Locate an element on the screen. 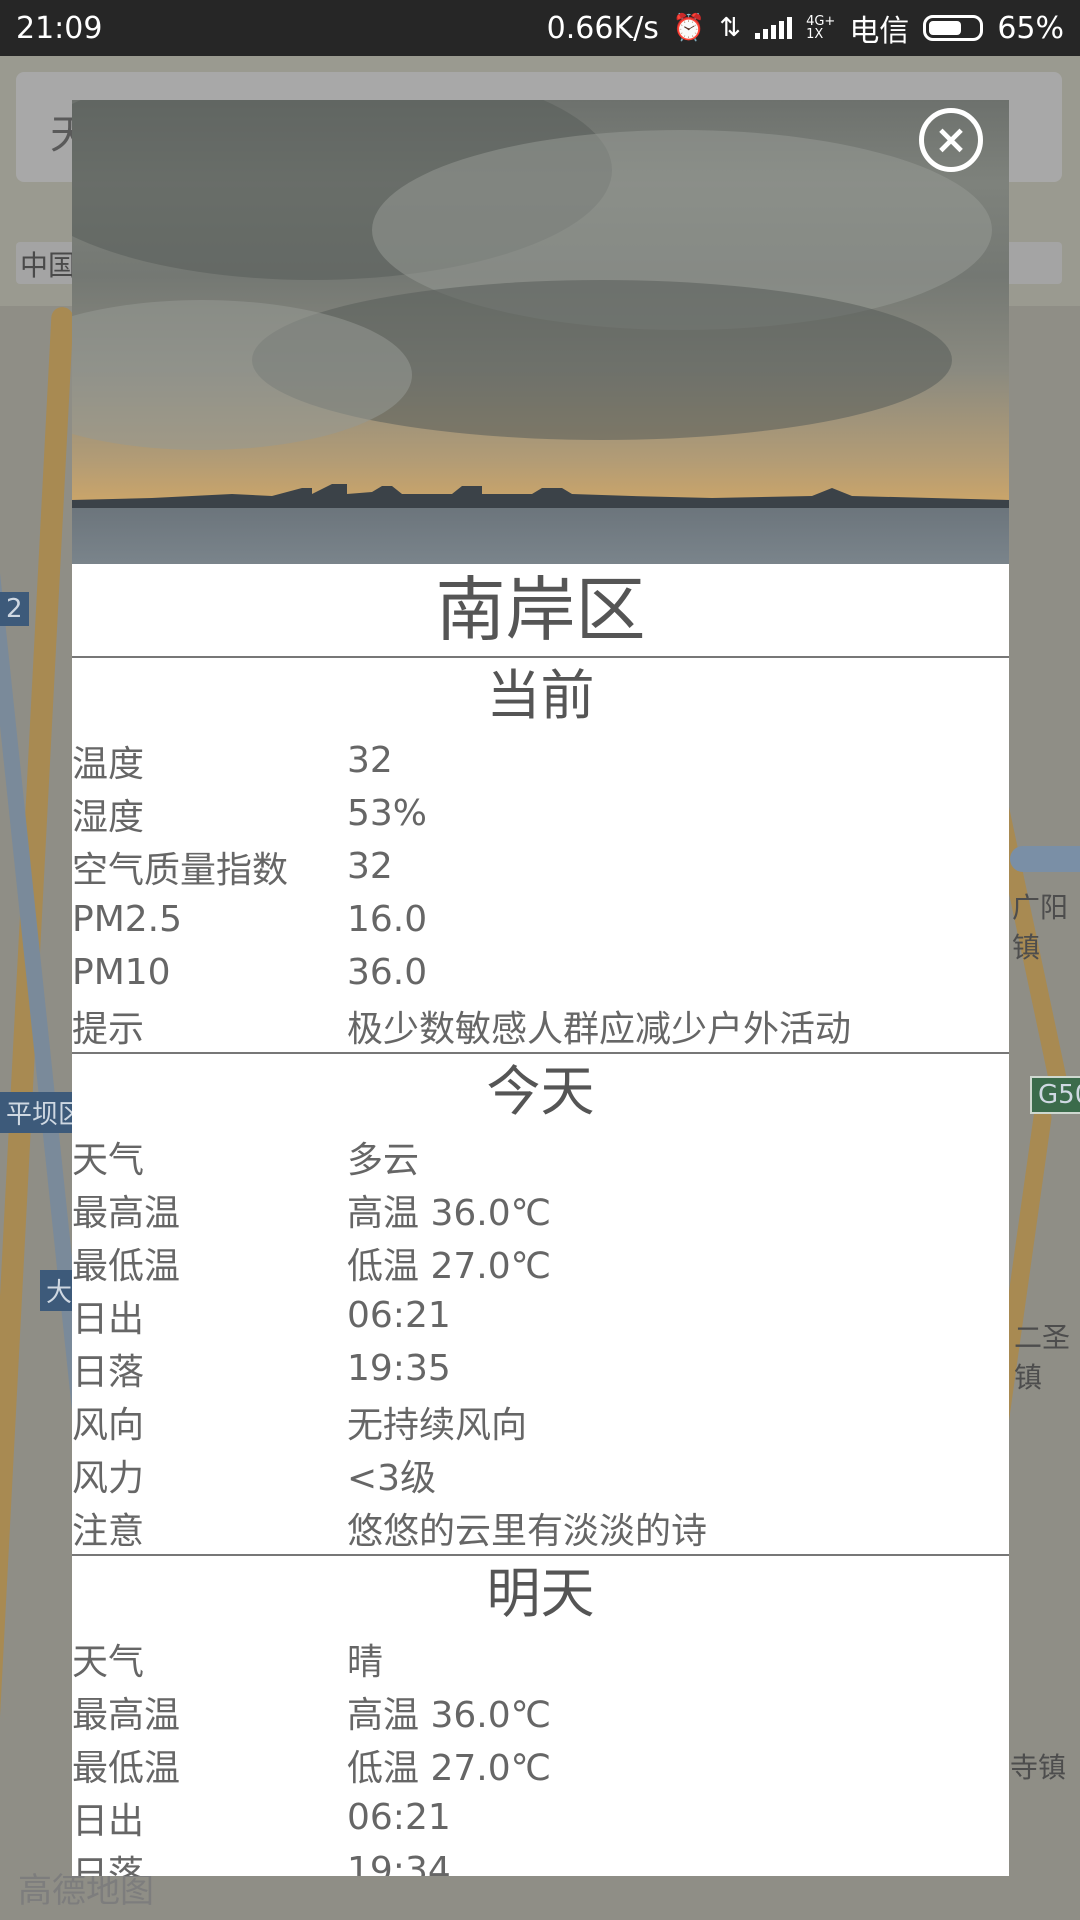 This screenshot has height=1920, width=1080. signal-icon is located at coordinates (774, 28).